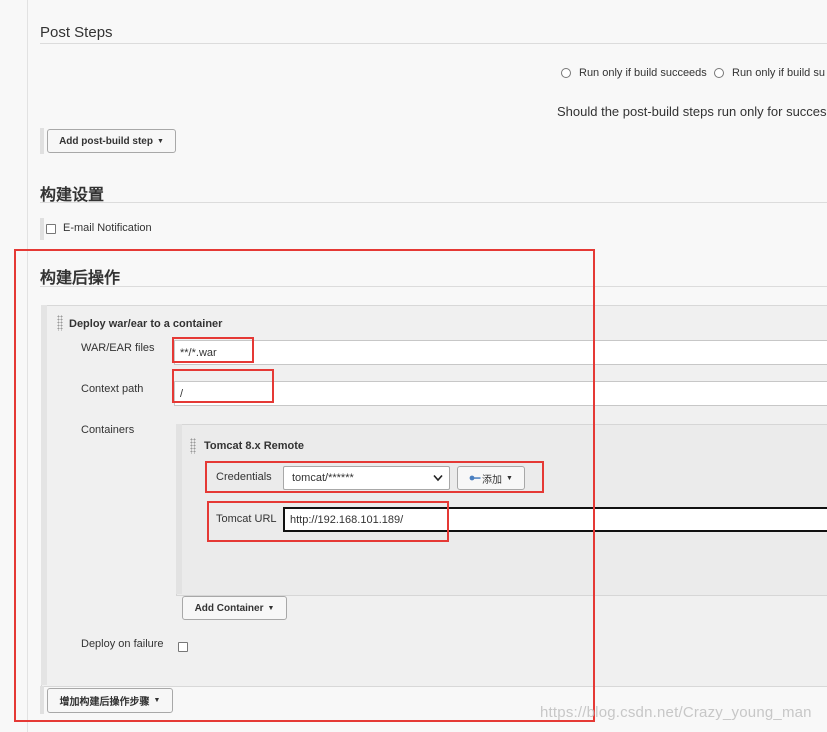 The height and width of the screenshot is (732, 827). I want to click on add-post-build-step-button: Add post-build step ▼, so click(111, 141).